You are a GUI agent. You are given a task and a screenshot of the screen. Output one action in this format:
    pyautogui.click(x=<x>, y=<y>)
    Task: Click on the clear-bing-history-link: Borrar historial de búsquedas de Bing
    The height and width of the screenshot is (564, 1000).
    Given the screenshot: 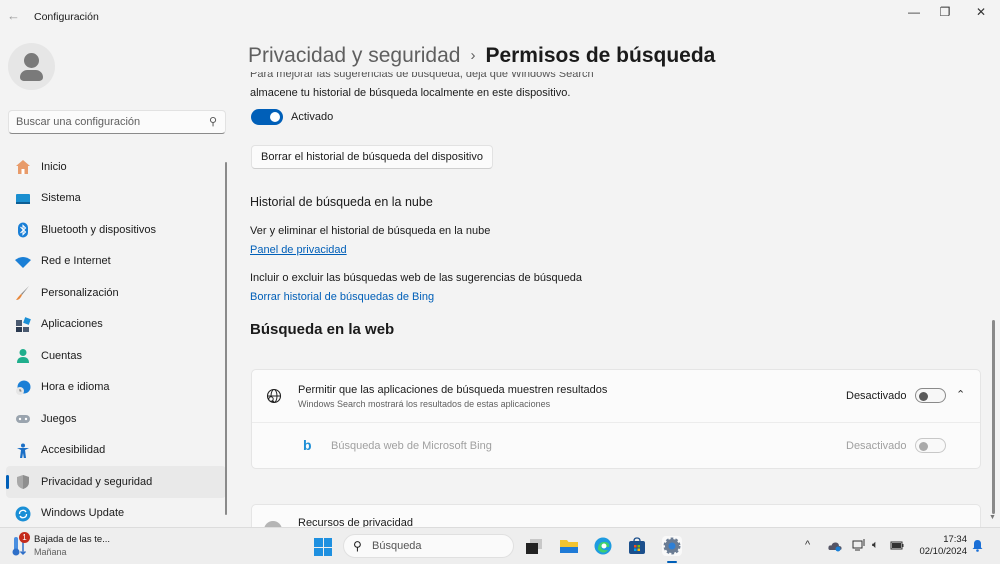 What is the action you would take?
    pyautogui.click(x=342, y=297)
    